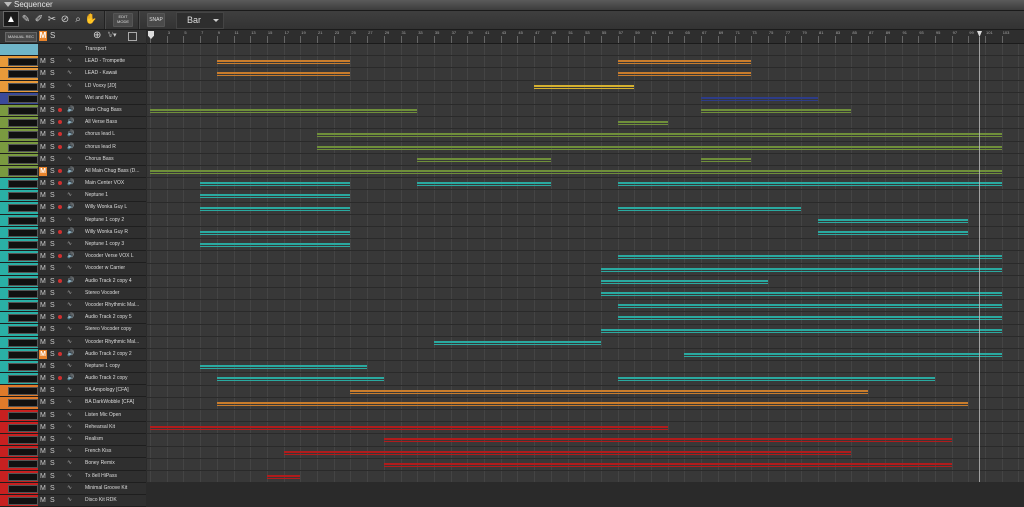 The image size is (1024, 507). Describe the element at coordinates (73, 354) in the screenshot. I see `track-row: M S 🔊 Audio Track 2 copy 2` at that location.